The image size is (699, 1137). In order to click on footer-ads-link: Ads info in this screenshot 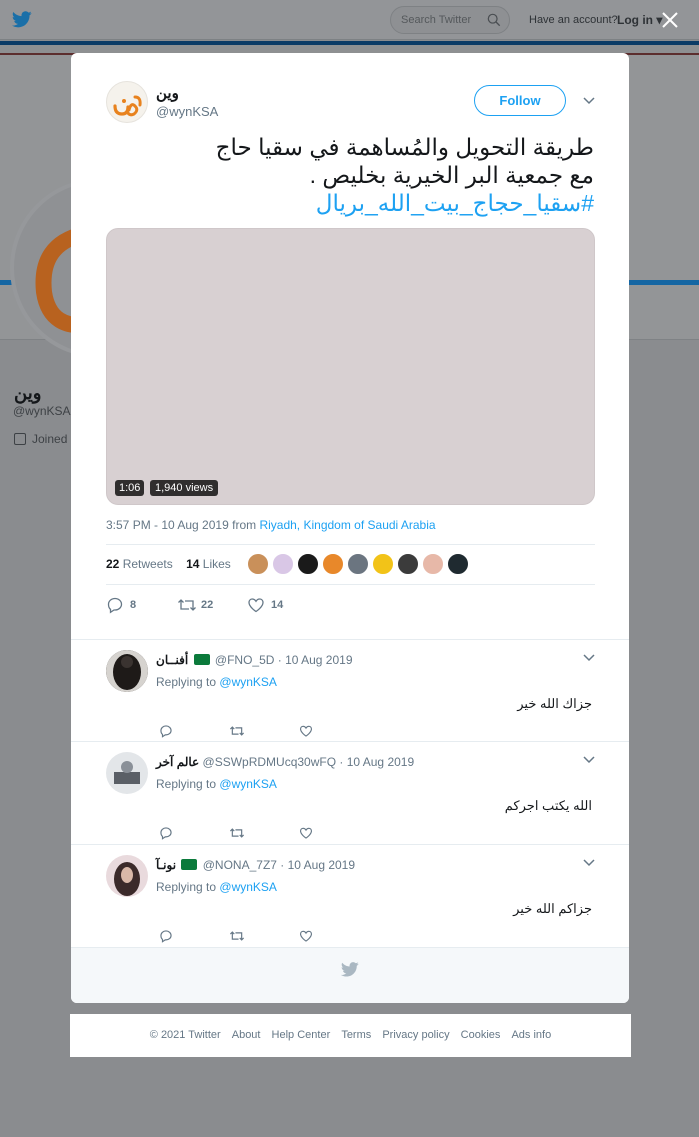, I will do `click(531, 1035)`.